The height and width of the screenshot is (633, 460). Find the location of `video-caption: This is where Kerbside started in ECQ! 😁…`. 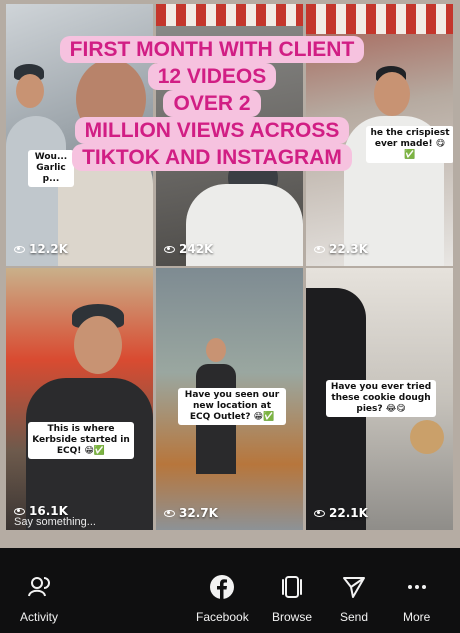

video-caption: This is where Kerbside started in ECQ! 😁… is located at coordinates (81, 440).